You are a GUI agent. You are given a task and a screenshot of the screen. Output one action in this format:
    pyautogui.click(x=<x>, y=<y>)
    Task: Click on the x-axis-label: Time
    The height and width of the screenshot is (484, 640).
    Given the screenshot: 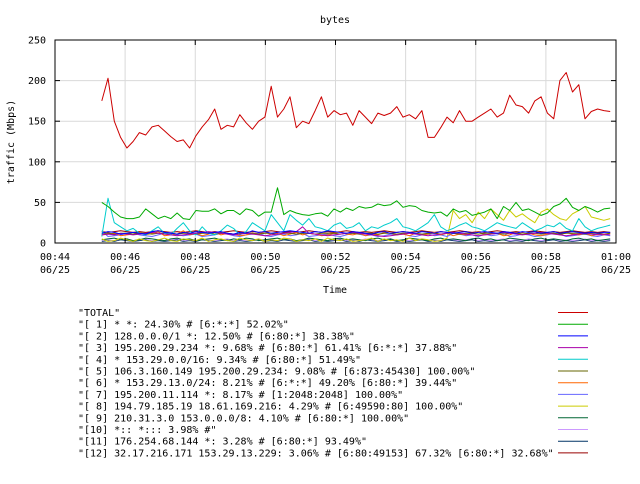 What is the action you would take?
    pyautogui.click(x=335, y=290)
    